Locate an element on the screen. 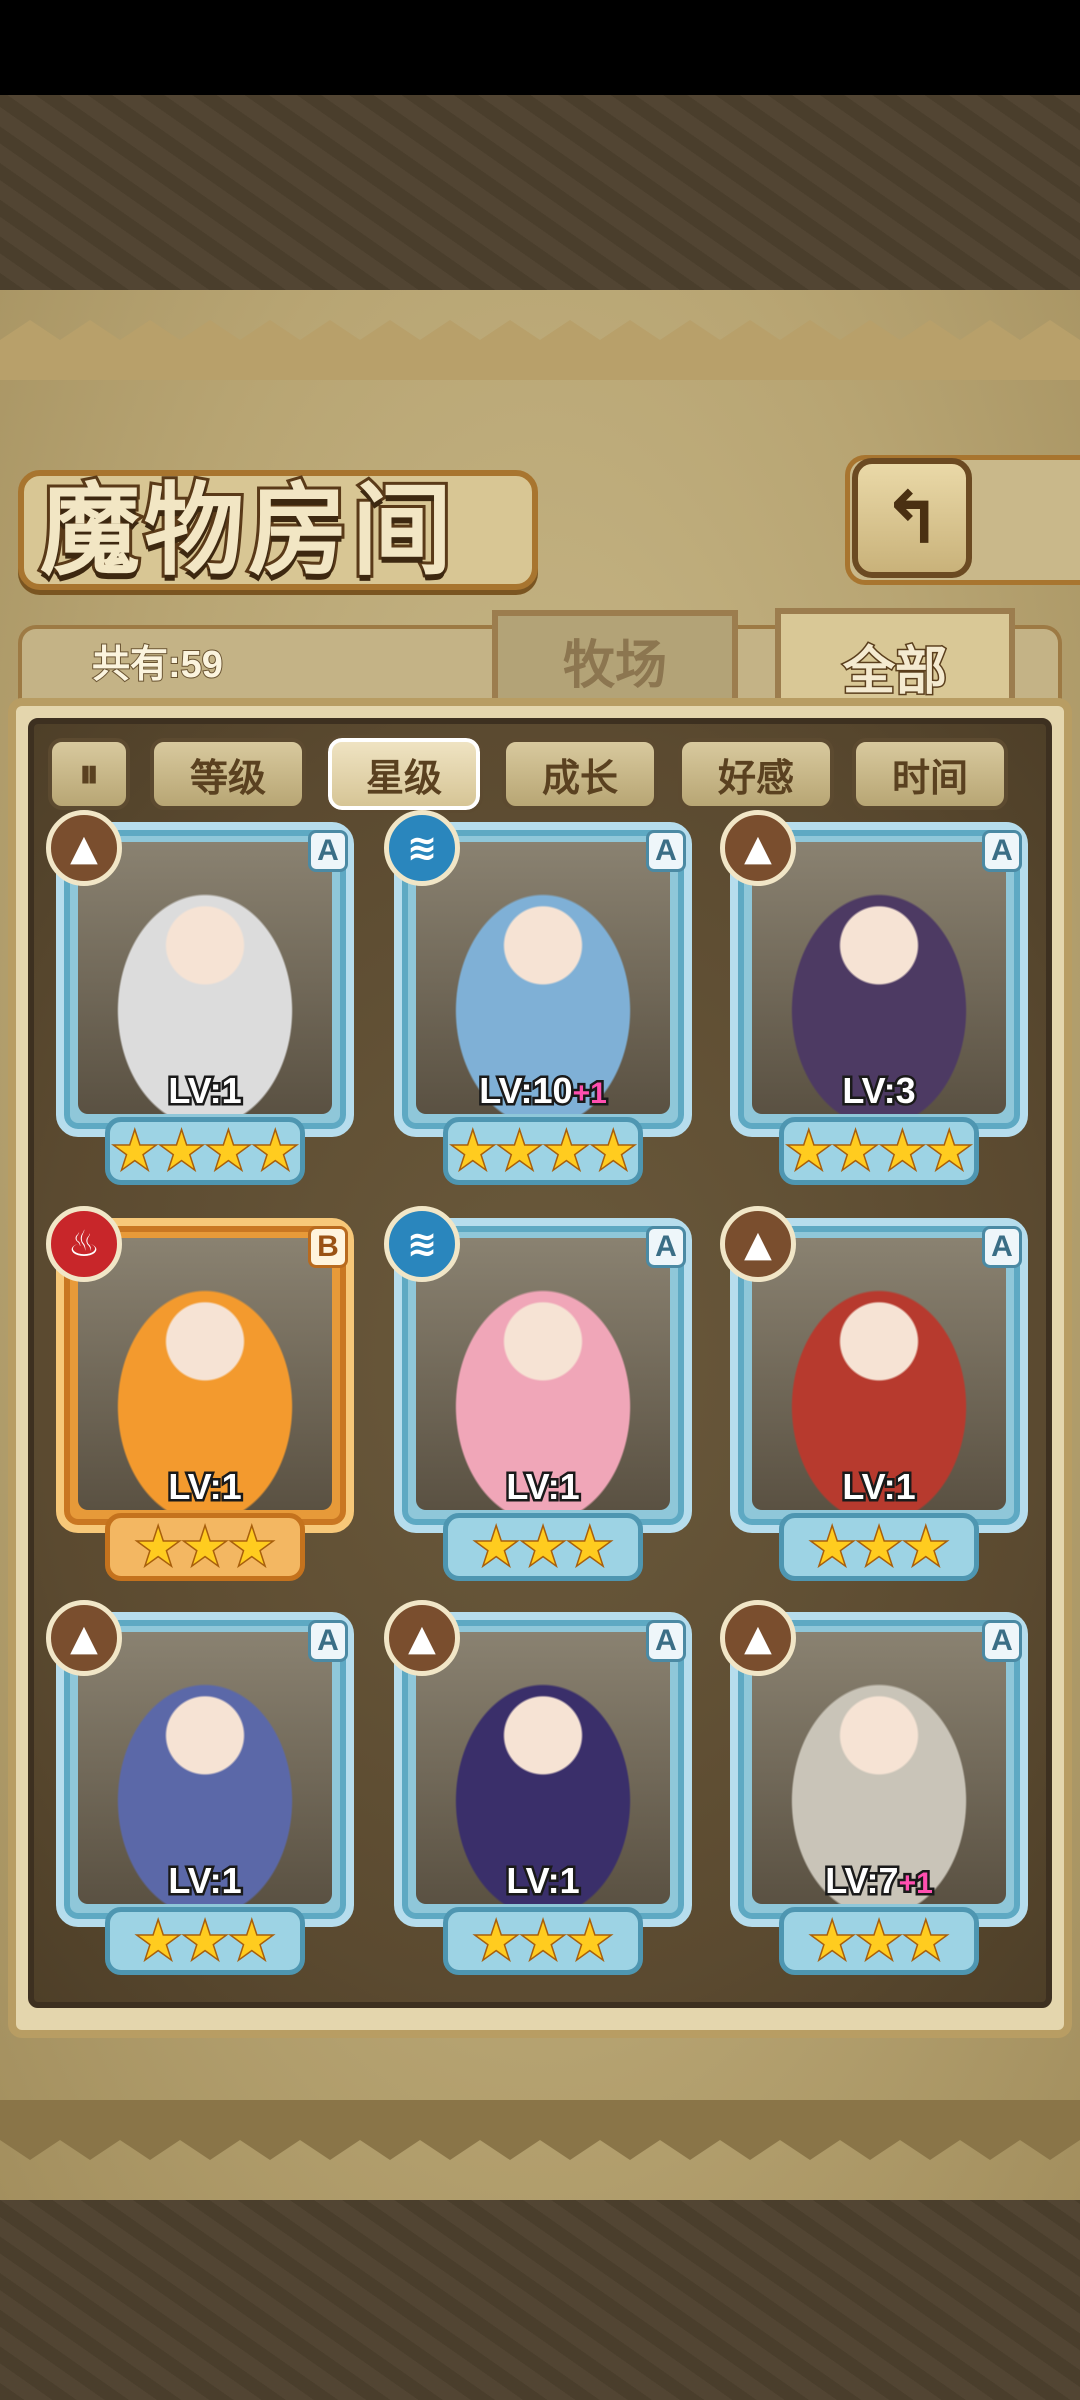 This screenshot has height=2400, width=1080. zigzag-border-top is located at coordinates (540, 350).